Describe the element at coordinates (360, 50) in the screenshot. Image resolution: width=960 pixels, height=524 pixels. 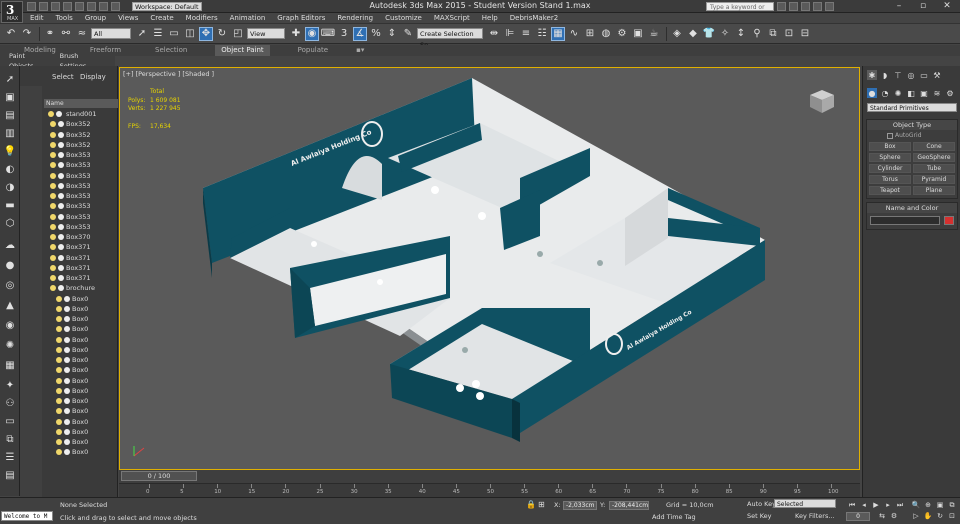
I see `ribbon-options-icon: ▪▾` at that location.